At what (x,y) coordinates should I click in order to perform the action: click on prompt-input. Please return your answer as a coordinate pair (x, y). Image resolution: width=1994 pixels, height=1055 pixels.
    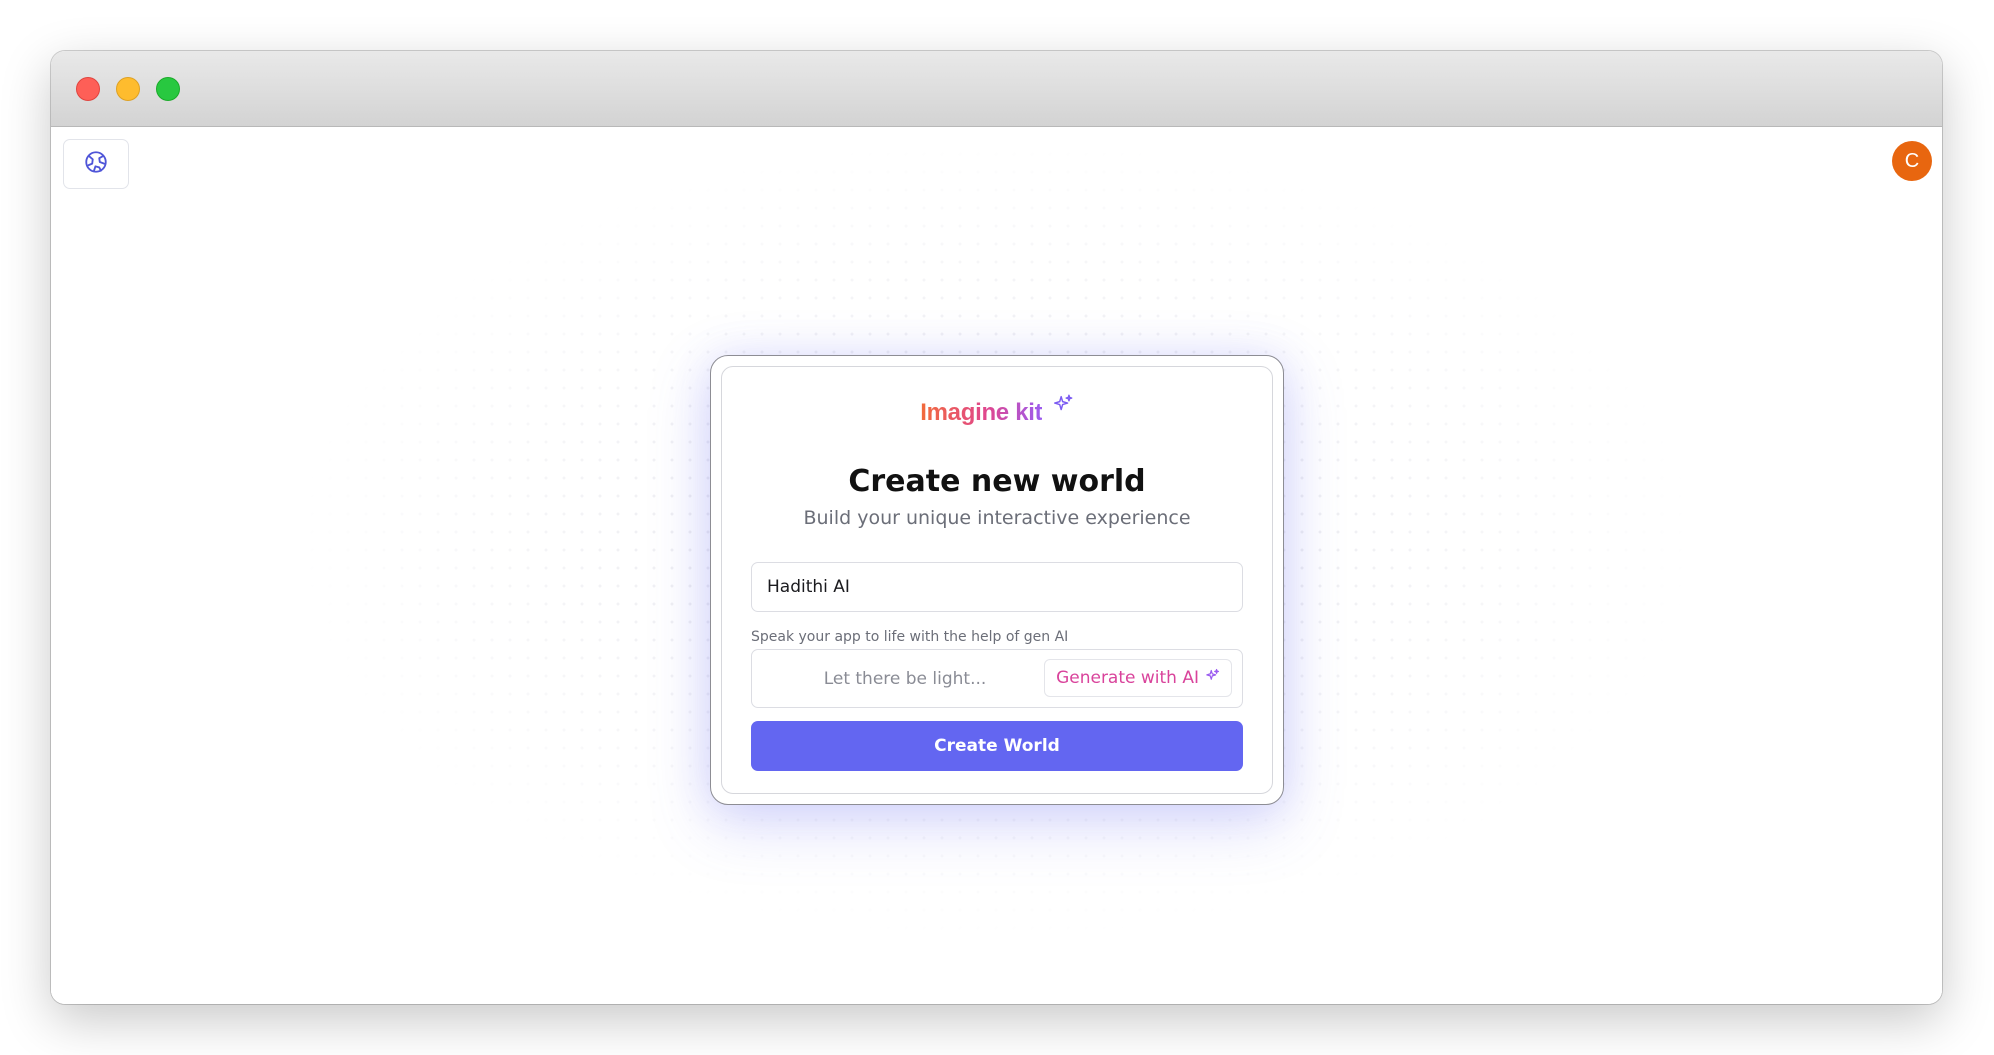
    Looking at the image, I should click on (905, 679).